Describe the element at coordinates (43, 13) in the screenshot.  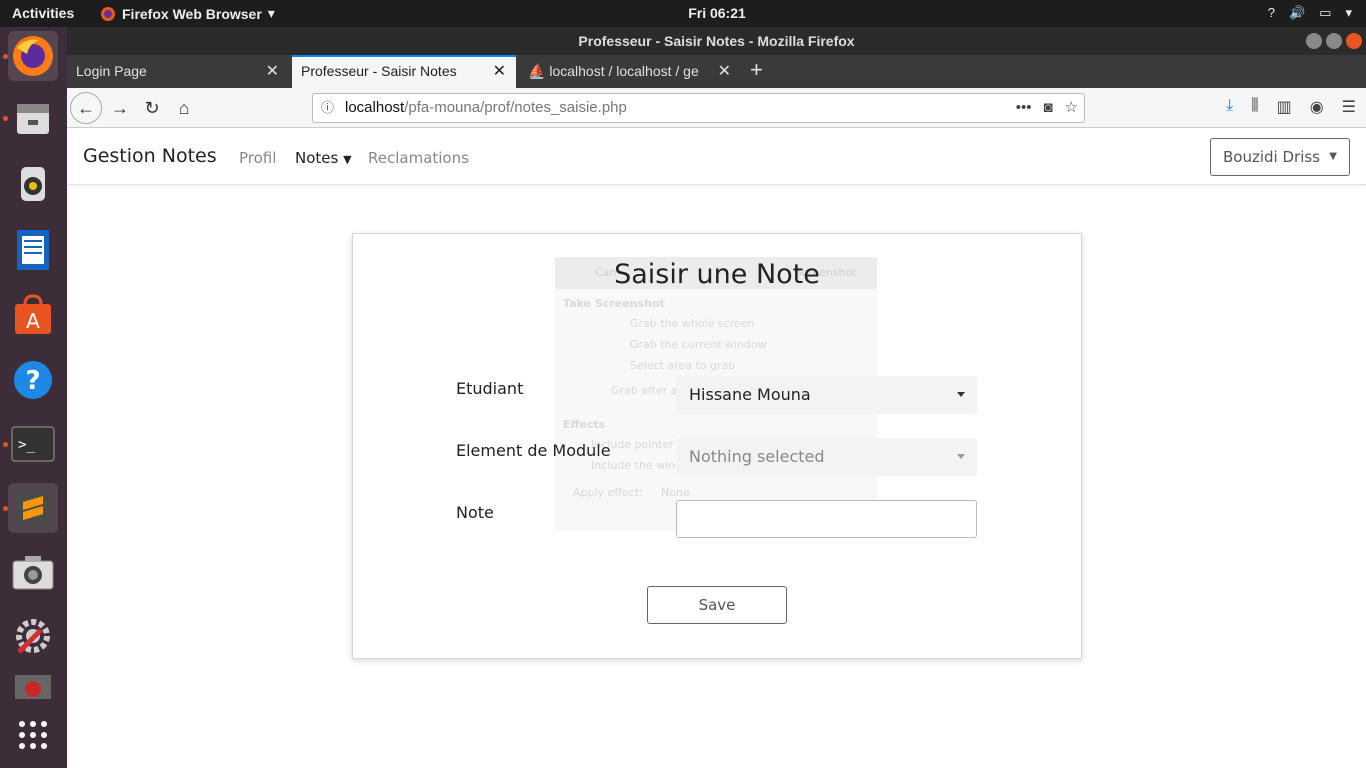
I see `activities-button: Activities` at that location.